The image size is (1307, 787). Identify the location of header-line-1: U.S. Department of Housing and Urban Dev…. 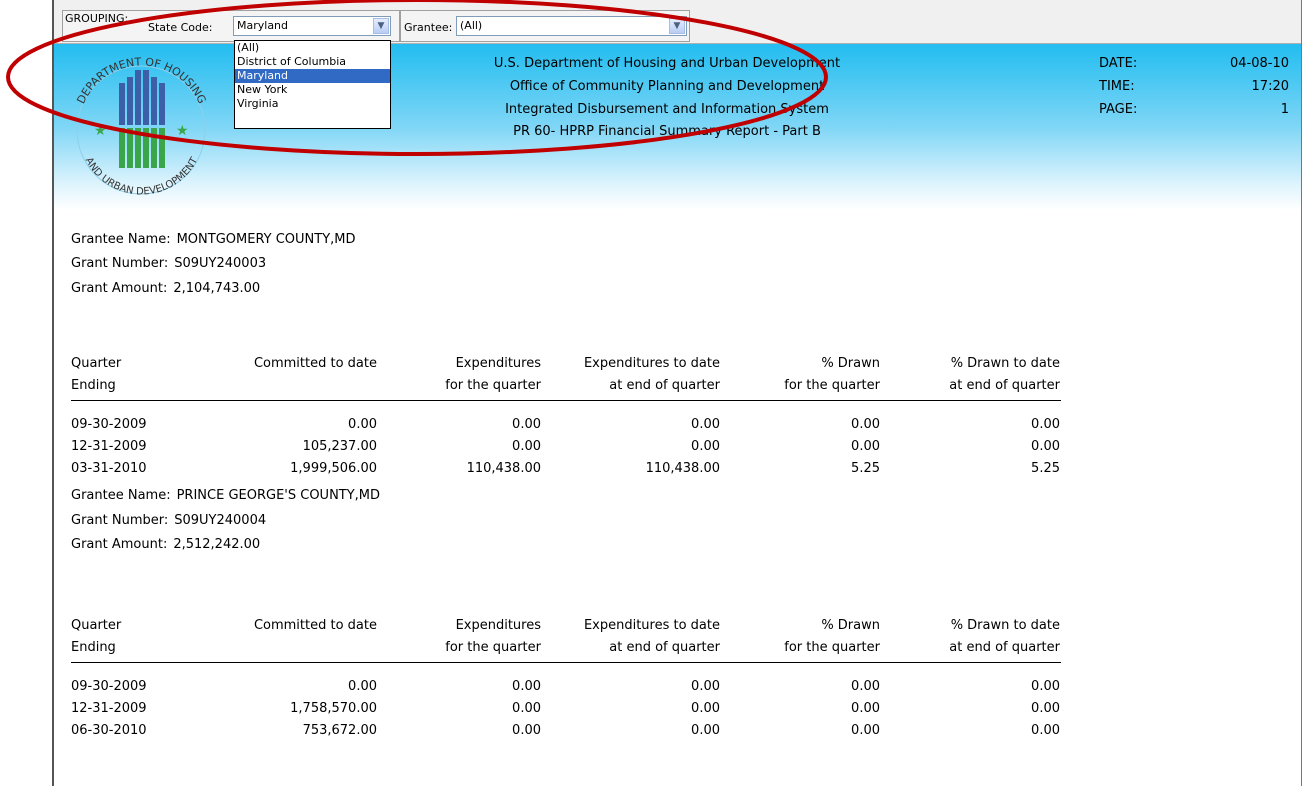
(667, 63).